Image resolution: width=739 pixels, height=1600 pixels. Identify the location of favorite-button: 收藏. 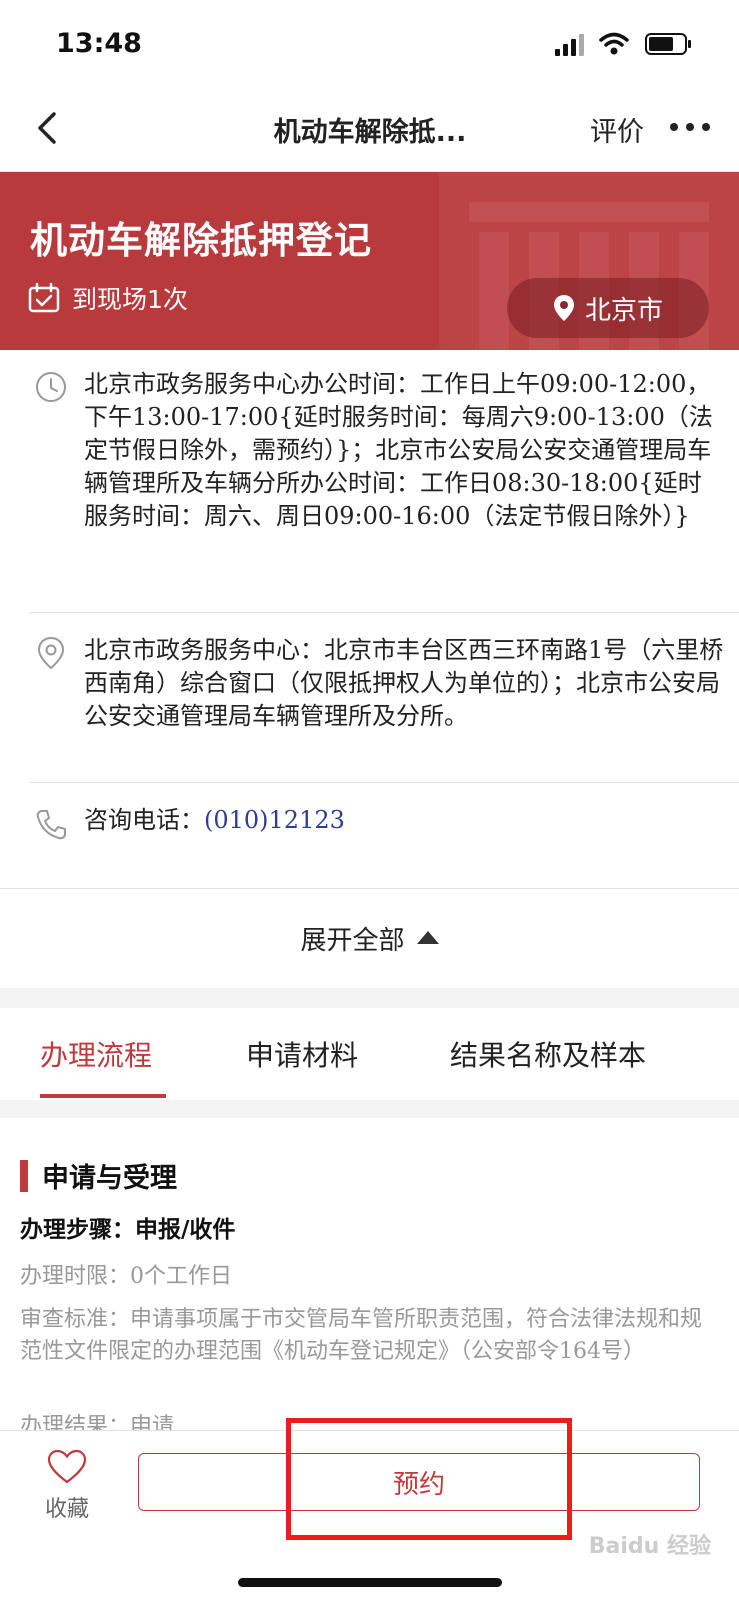
(67, 1487).